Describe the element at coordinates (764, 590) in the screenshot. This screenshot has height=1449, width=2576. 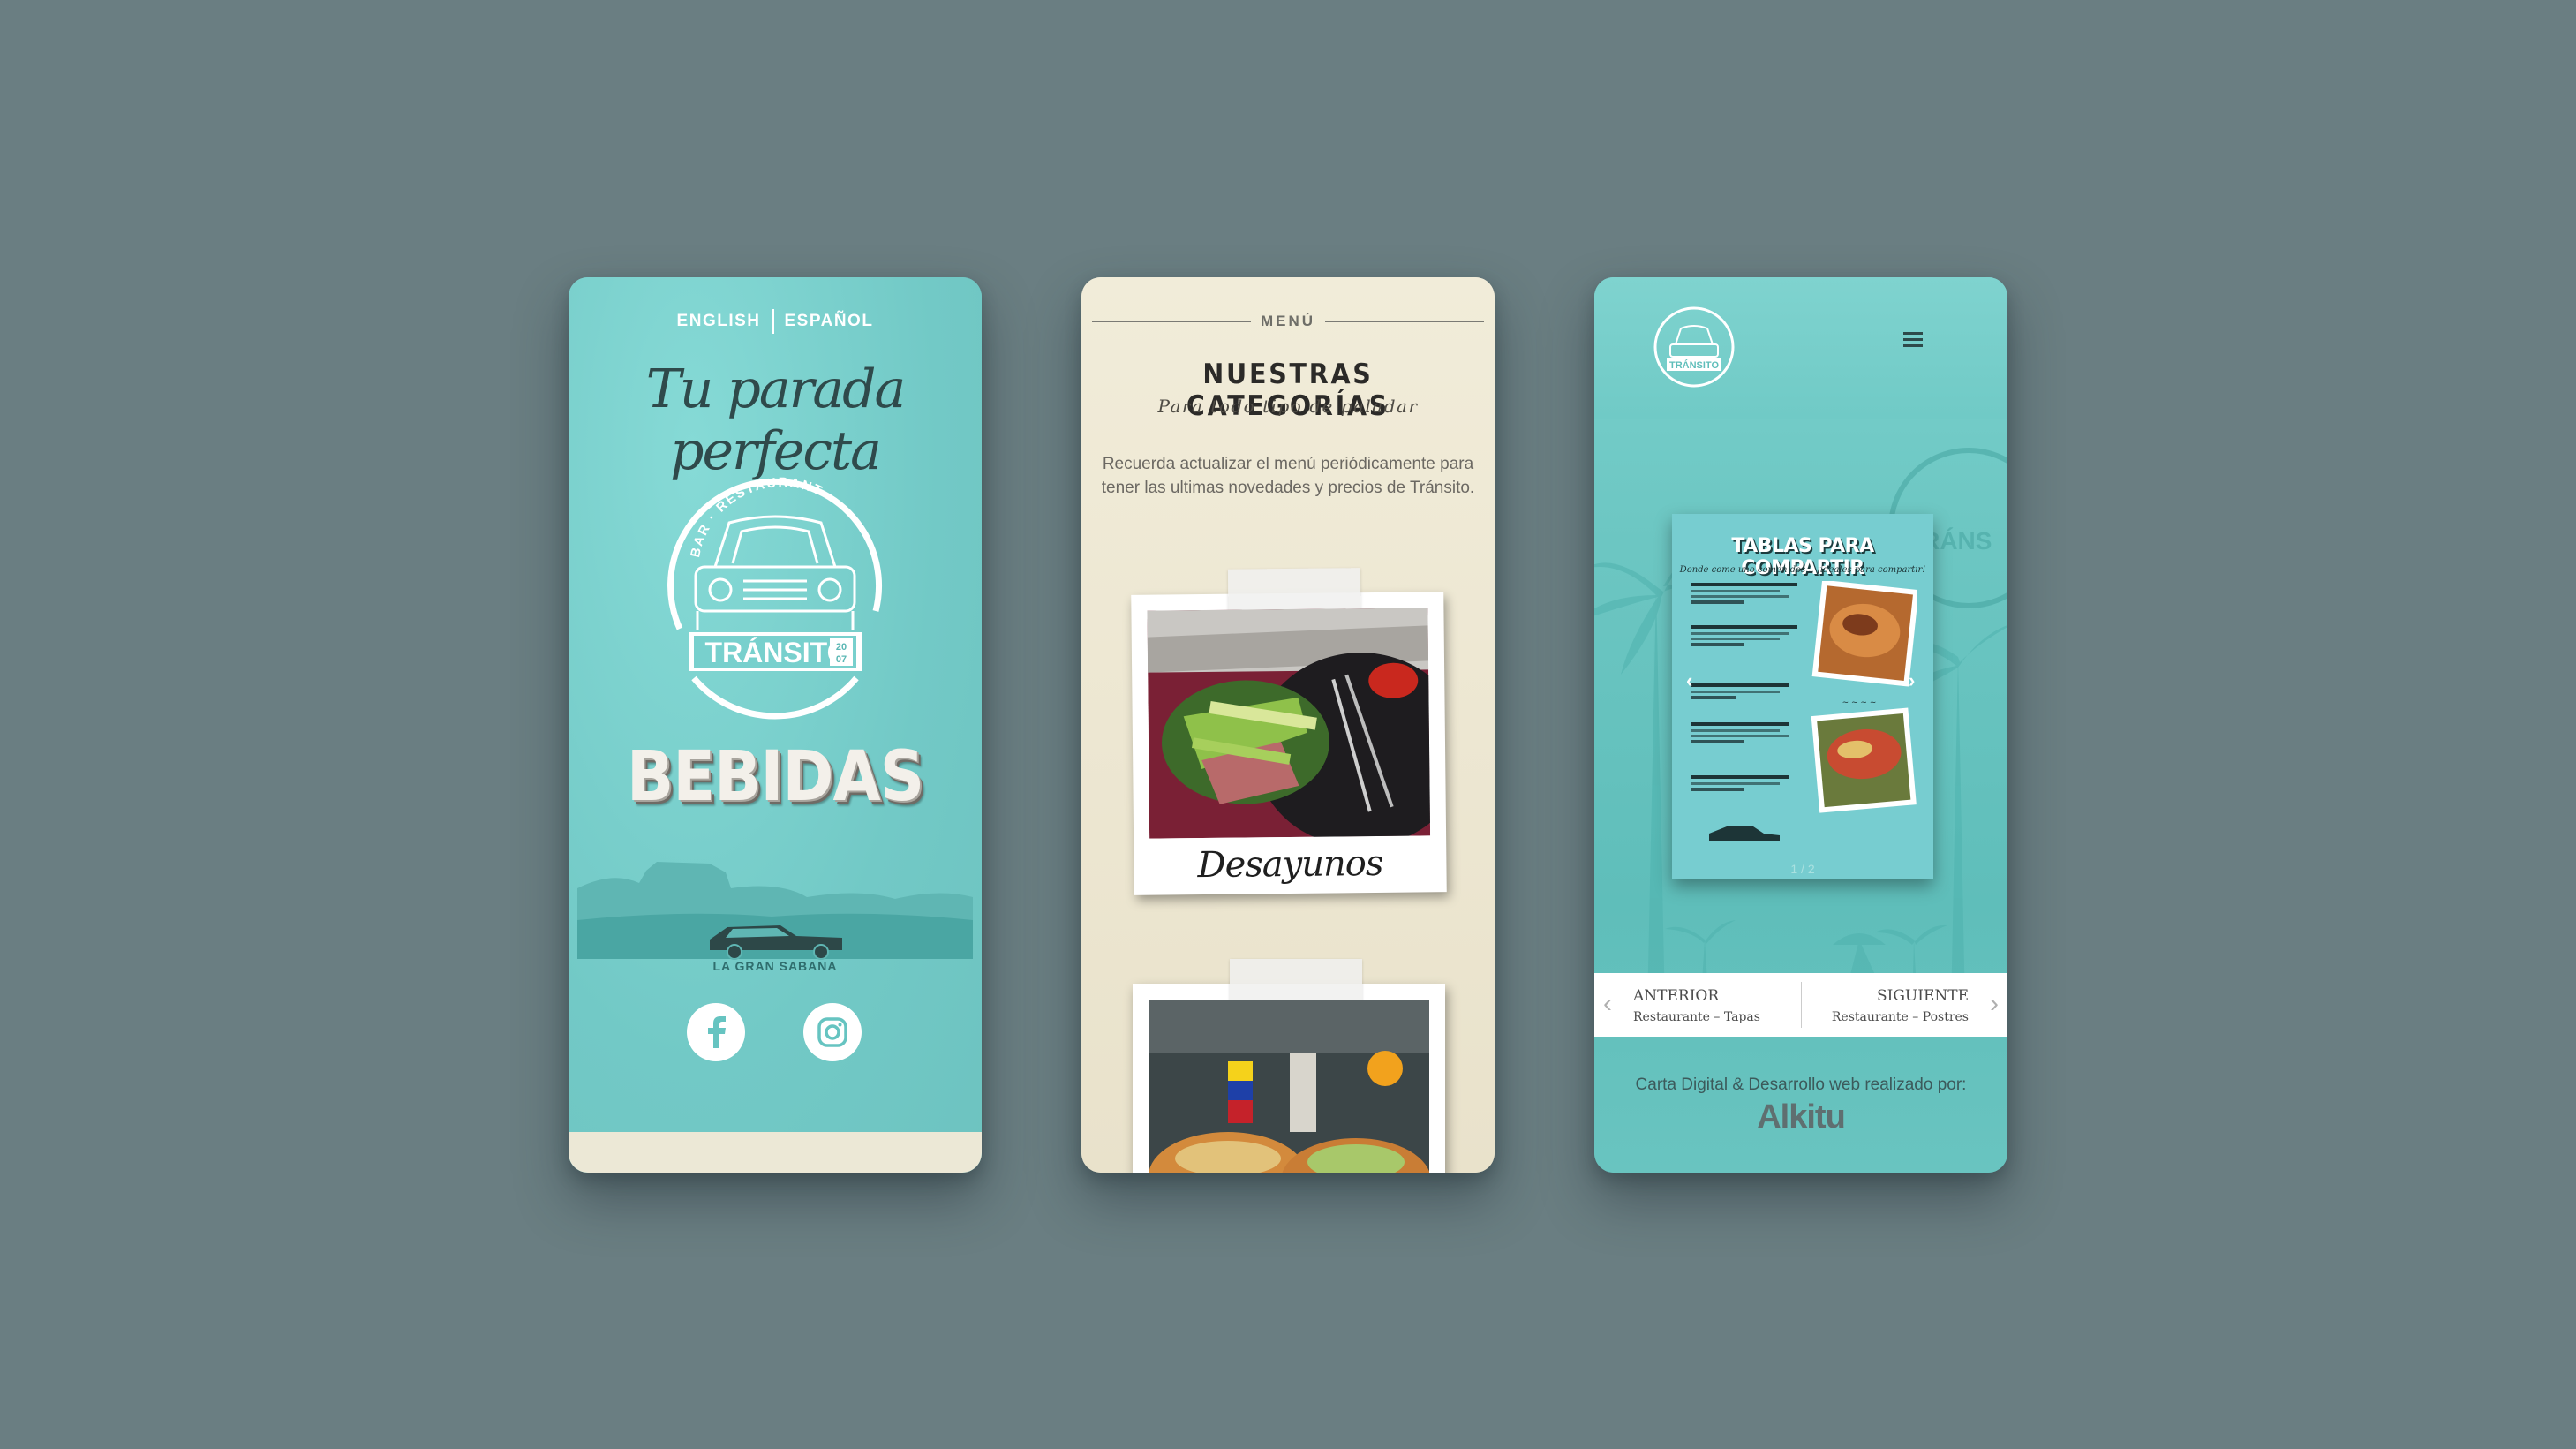
I see `transito-logo: BAR · RESTAURANTE TRÁNSITO 20 07` at that location.